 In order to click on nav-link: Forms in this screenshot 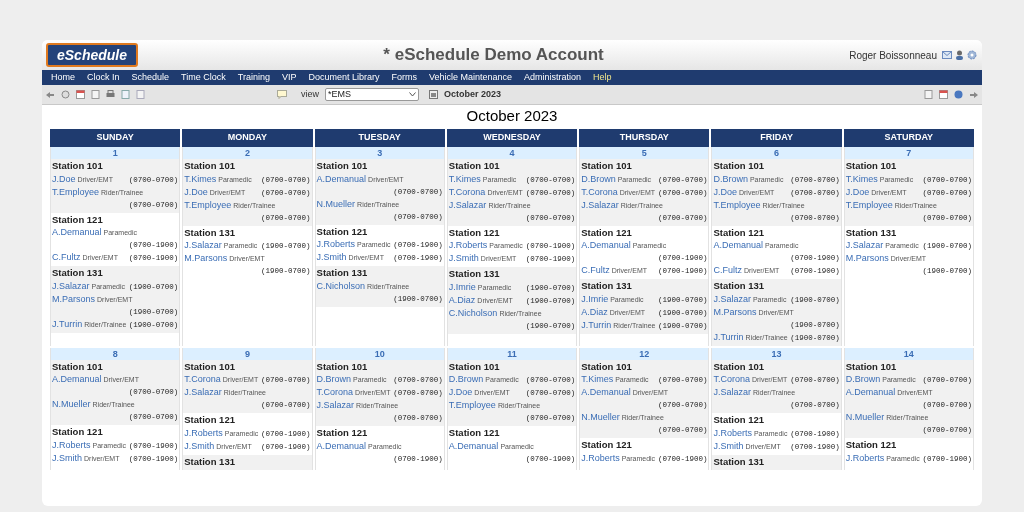, I will do `click(404, 77)`.